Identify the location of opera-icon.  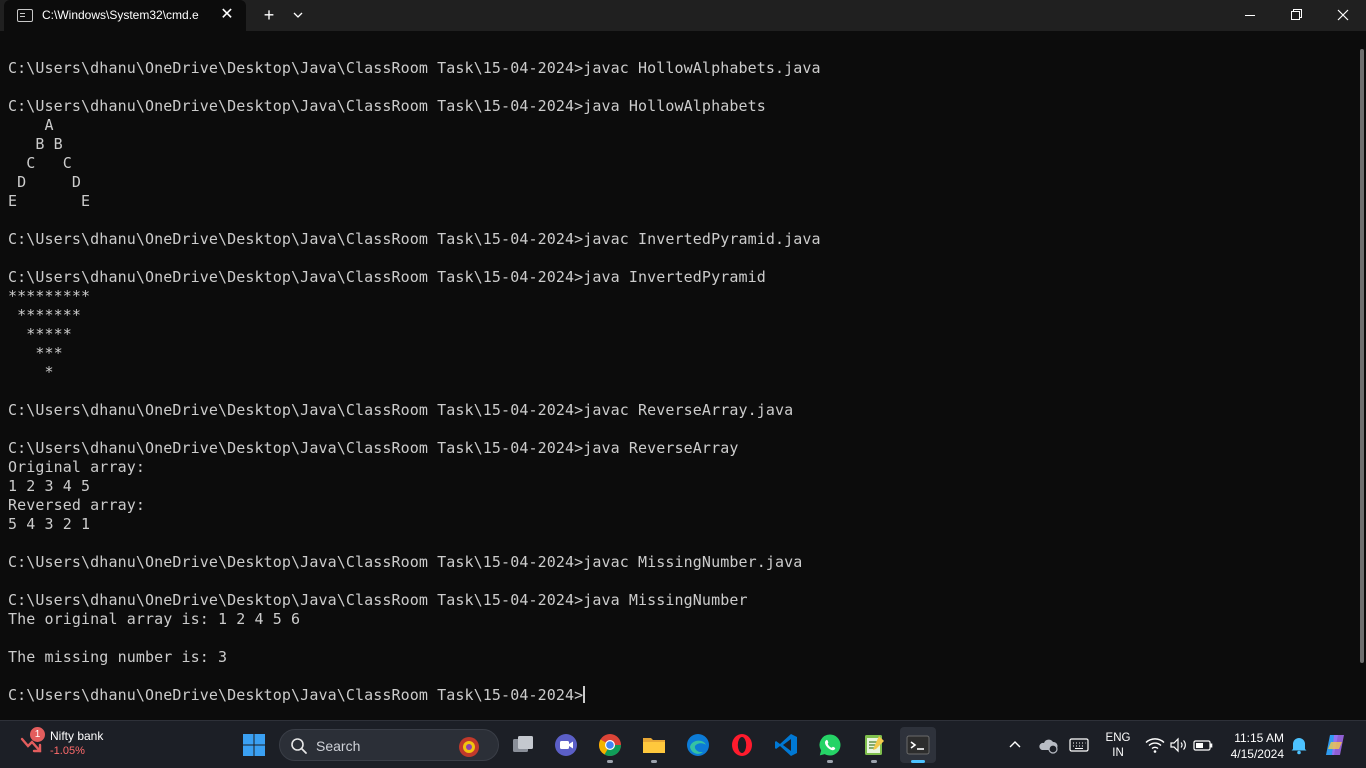
(742, 745).